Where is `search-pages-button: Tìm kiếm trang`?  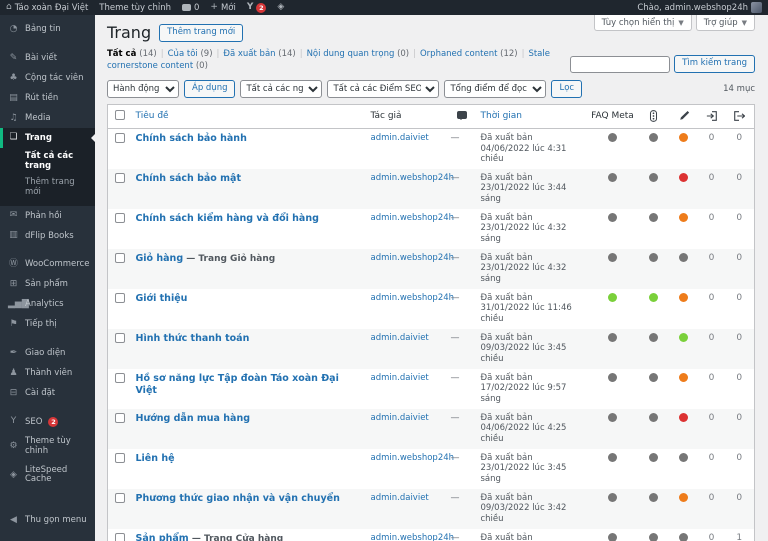 search-pages-button: Tìm kiếm trang is located at coordinates (714, 64).